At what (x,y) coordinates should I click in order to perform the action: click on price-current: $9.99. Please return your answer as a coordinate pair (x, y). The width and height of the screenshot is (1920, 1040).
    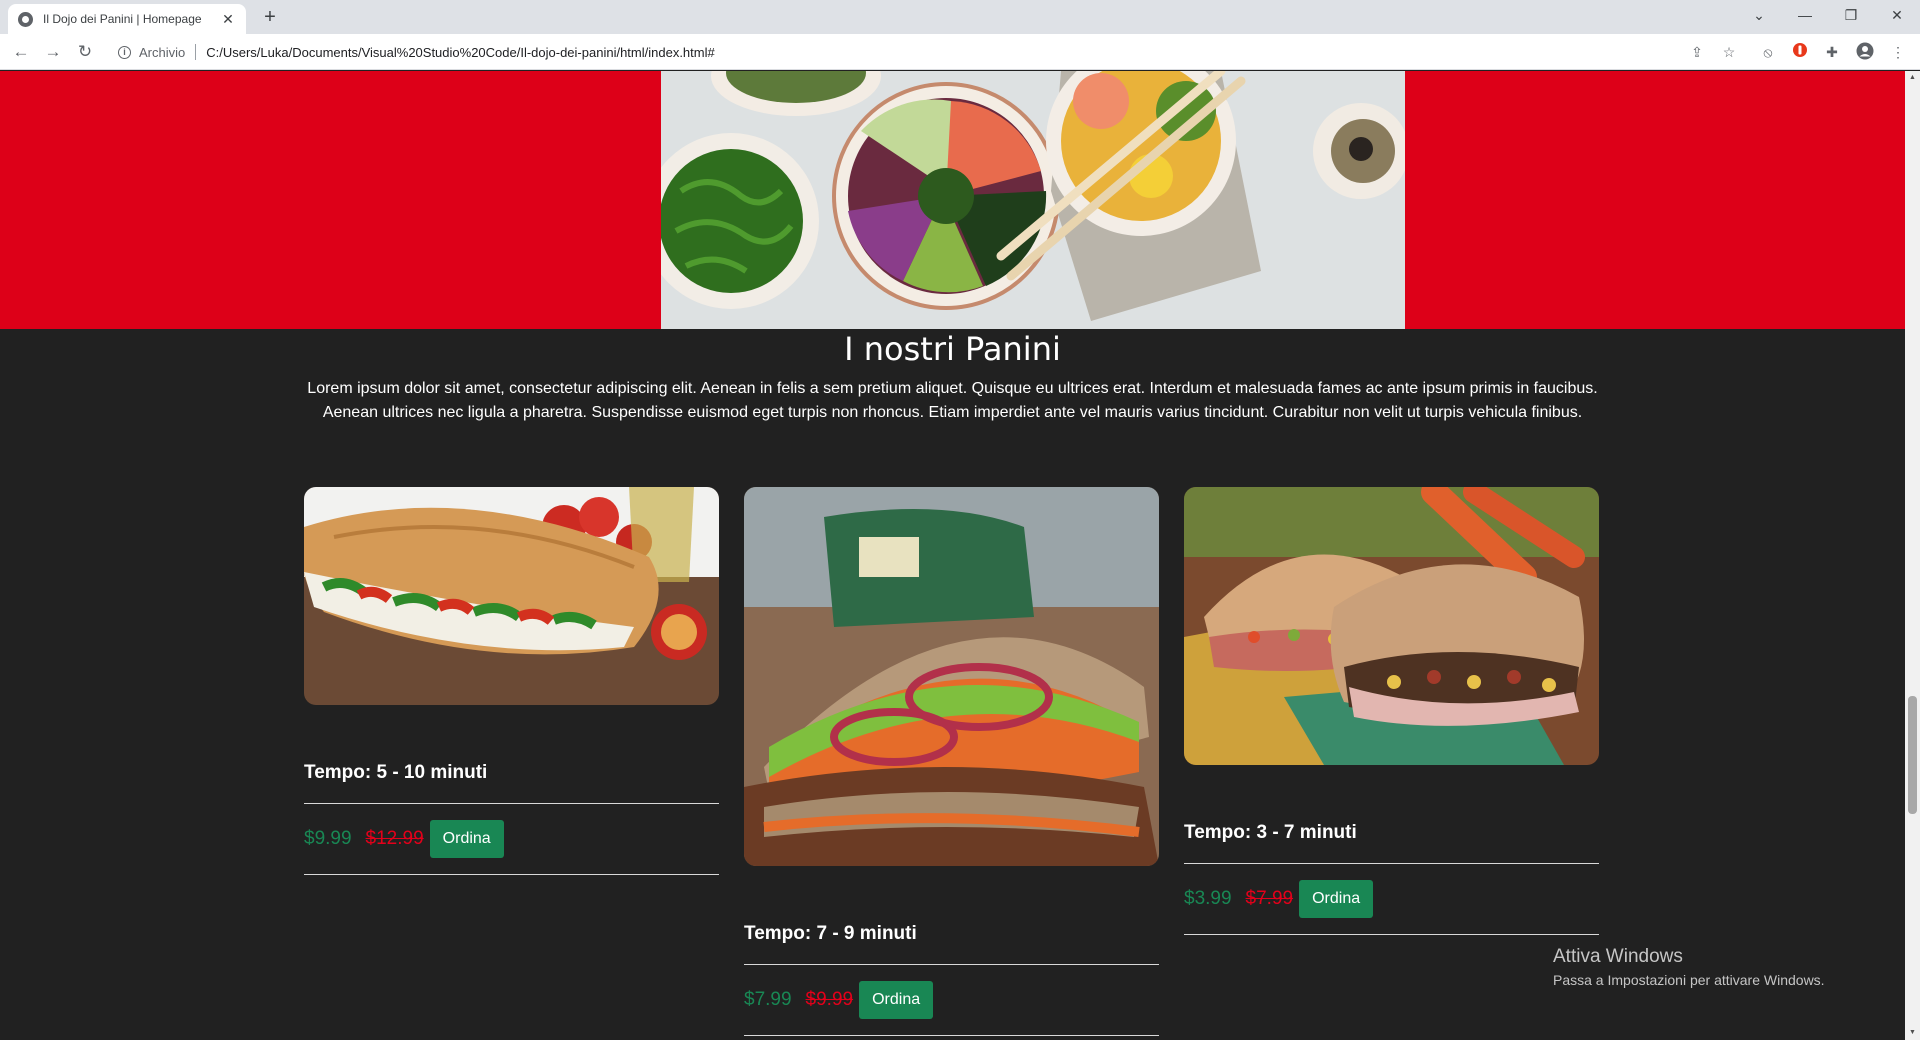
    Looking at the image, I should click on (328, 838).